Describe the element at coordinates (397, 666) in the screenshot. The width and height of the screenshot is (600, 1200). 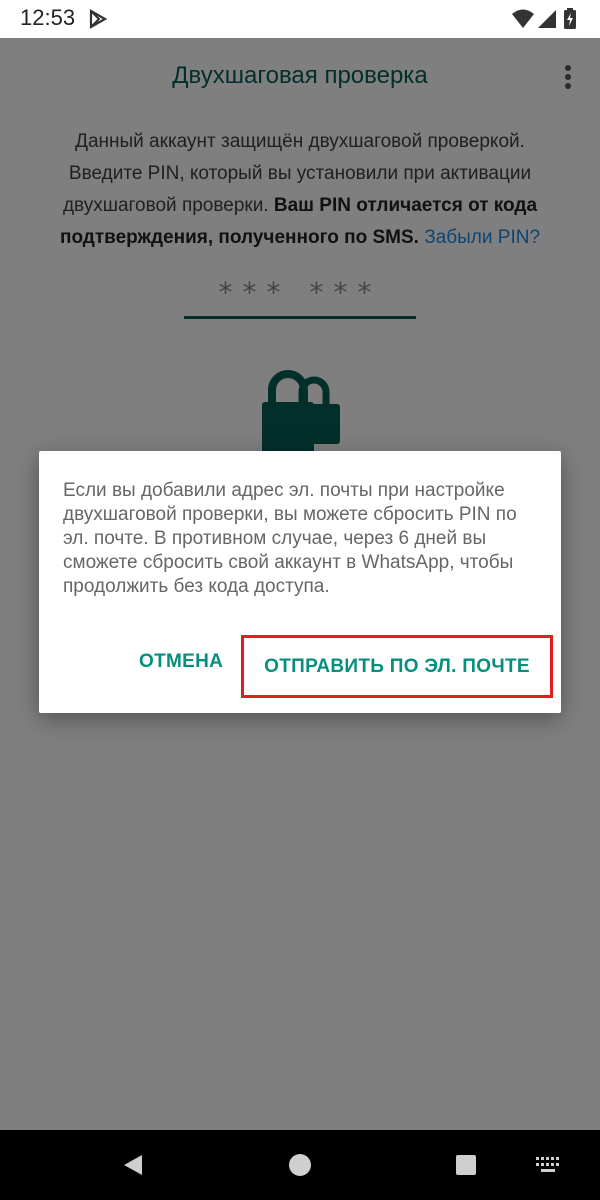
I see `send-email-button: ОТПРАВИТЬ ПО ЭЛ. ПОЧТЕ` at that location.